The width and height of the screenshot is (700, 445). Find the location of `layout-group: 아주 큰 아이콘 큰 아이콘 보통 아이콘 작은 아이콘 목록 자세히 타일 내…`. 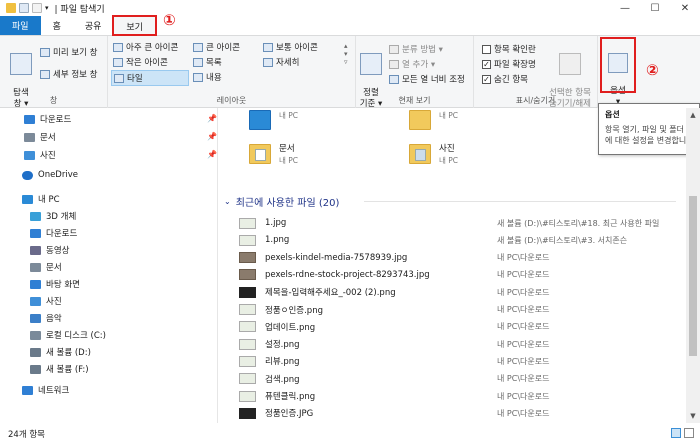

layout-group: 아주 큰 아이콘 큰 아이콘 보통 아이콘 작은 아이콘 목록 자세히 타일 내… is located at coordinates (232, 72).